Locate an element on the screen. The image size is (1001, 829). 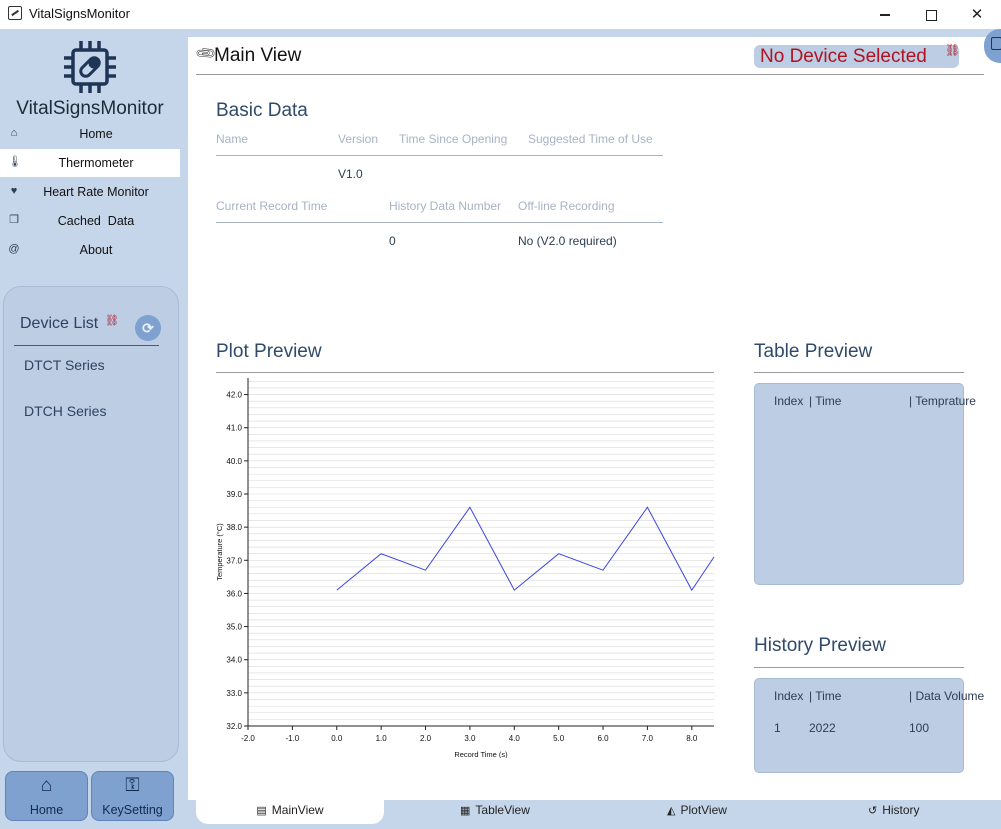
table-icon: ▦ is located at coordinates (465, 811).